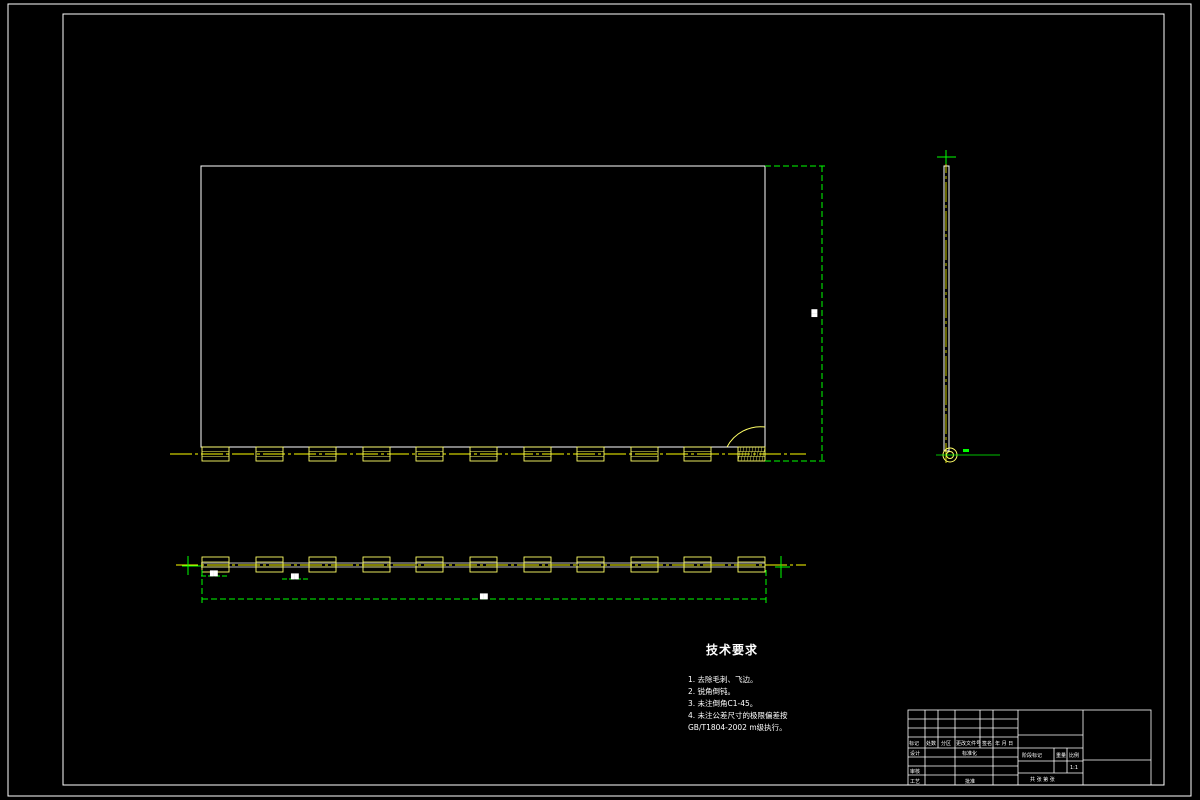  I want to click on requirement-item: 4. 未注公差尺寸的极限偏差按, so click(738, 715).